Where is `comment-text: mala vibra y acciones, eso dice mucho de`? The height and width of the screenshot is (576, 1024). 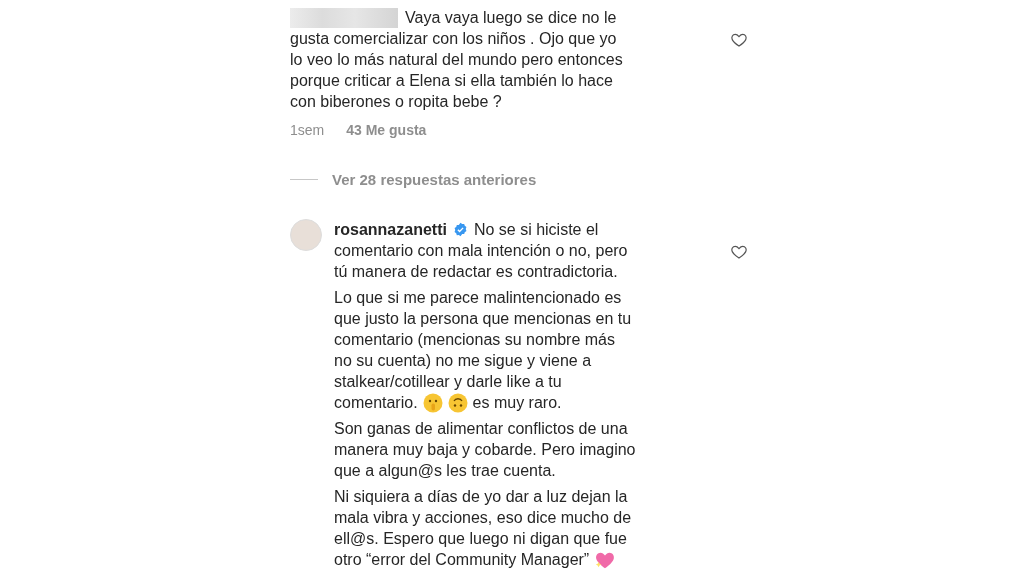 comment-text: mala vibra y acciones, eso dice mucho de is located at coordinates (483, 518).